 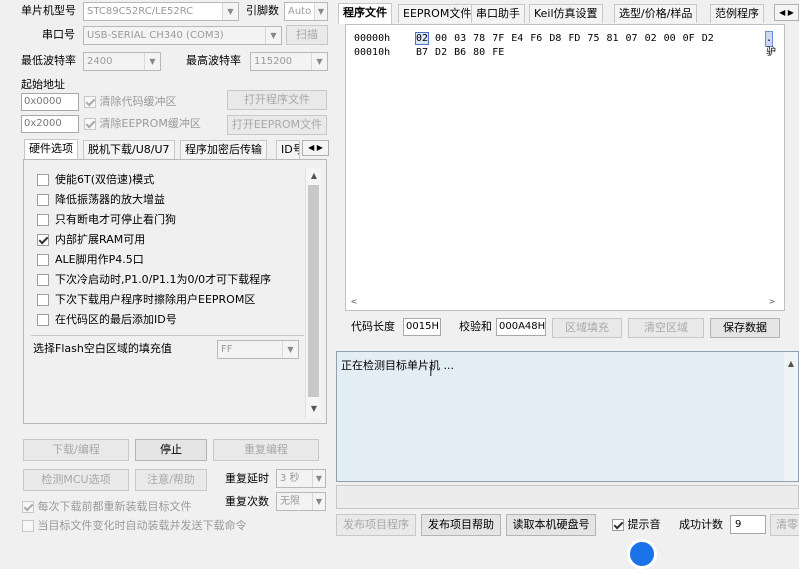 What do you see at coordinates (689, 38) in the screenshot?
I see `hex-byte: 0F` at bounding box center [689, 38].